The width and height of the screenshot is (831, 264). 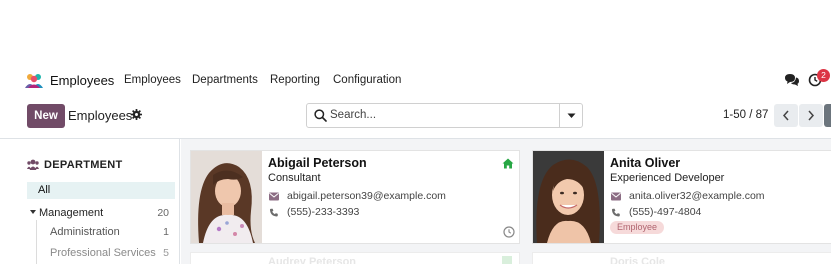 I want to click on menu-configuration: Configuration, so click(x=367, y=80).